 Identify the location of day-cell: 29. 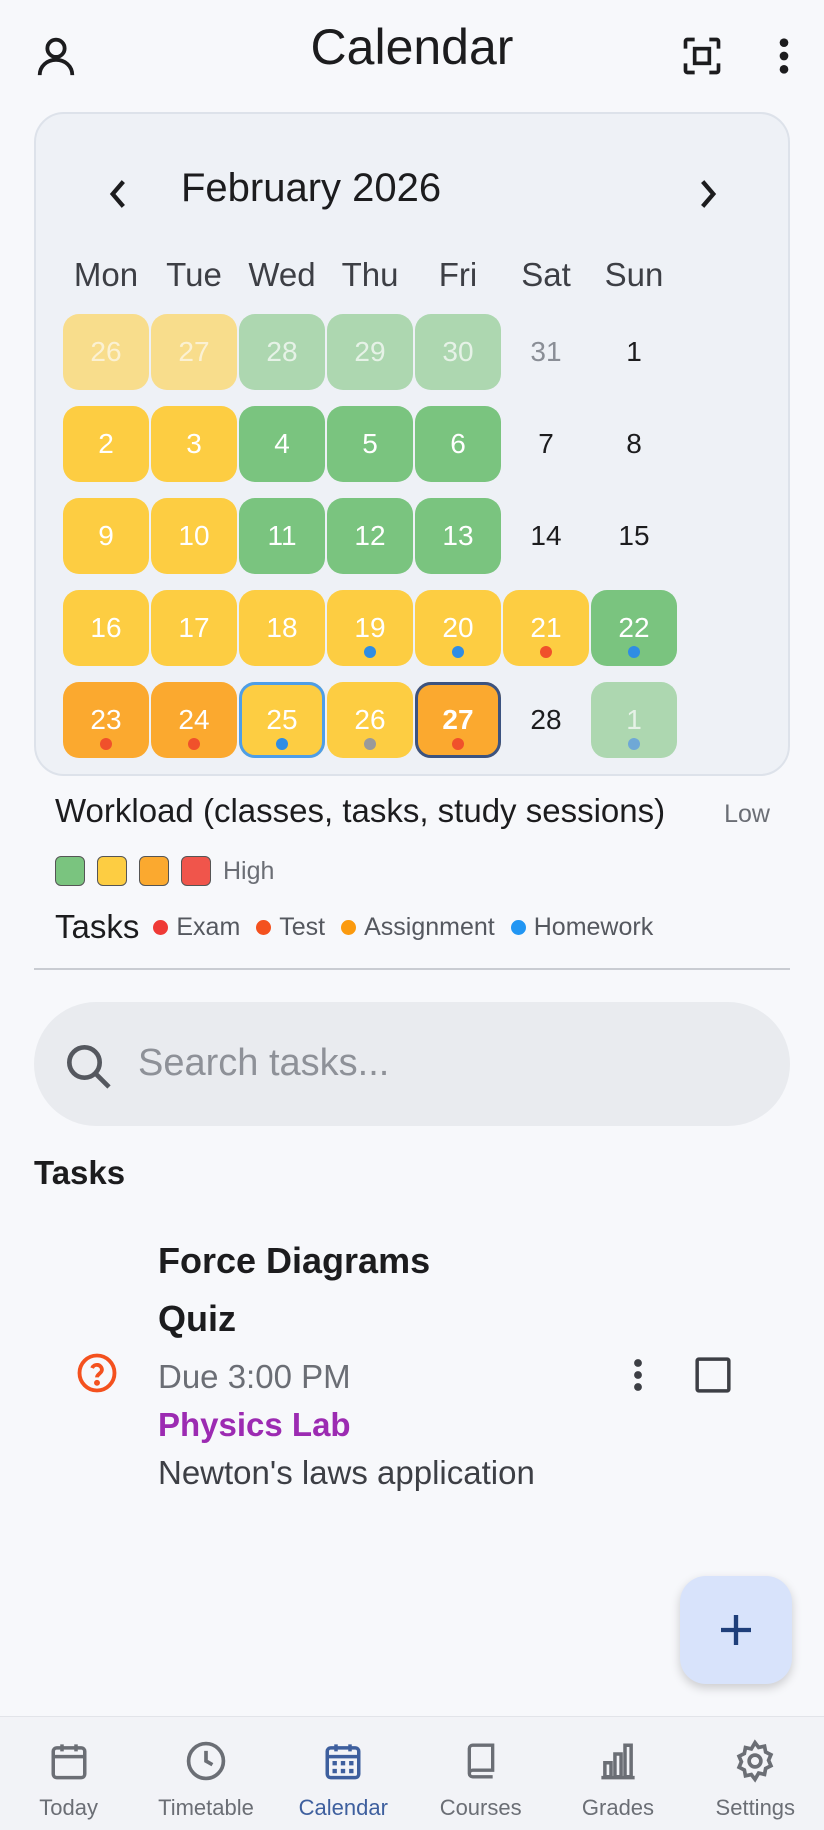
(370, 352).